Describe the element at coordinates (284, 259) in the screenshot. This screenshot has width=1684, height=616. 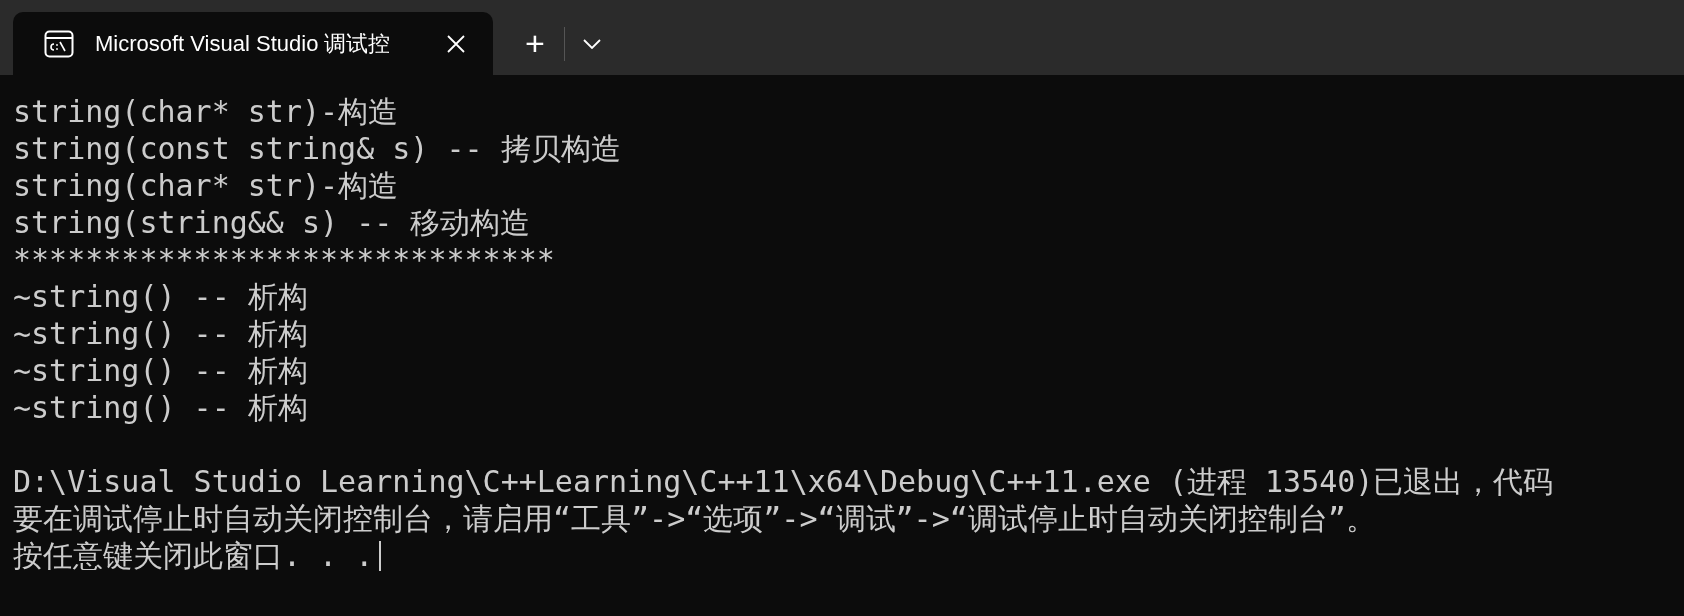
I see `console-line: ******************************` at that location.